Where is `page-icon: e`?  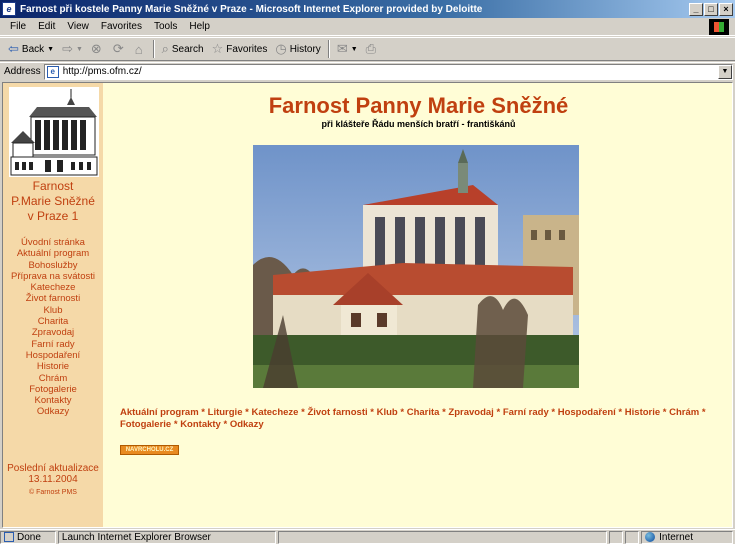 page-icon: e is located at coordinates (52, 71).